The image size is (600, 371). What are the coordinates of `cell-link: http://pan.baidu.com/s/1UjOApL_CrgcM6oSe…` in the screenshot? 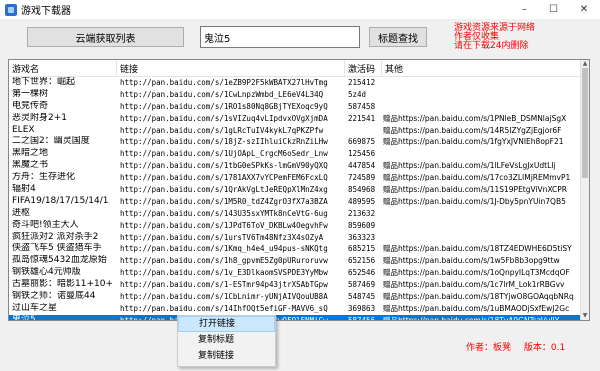 It's located at (224, 154).